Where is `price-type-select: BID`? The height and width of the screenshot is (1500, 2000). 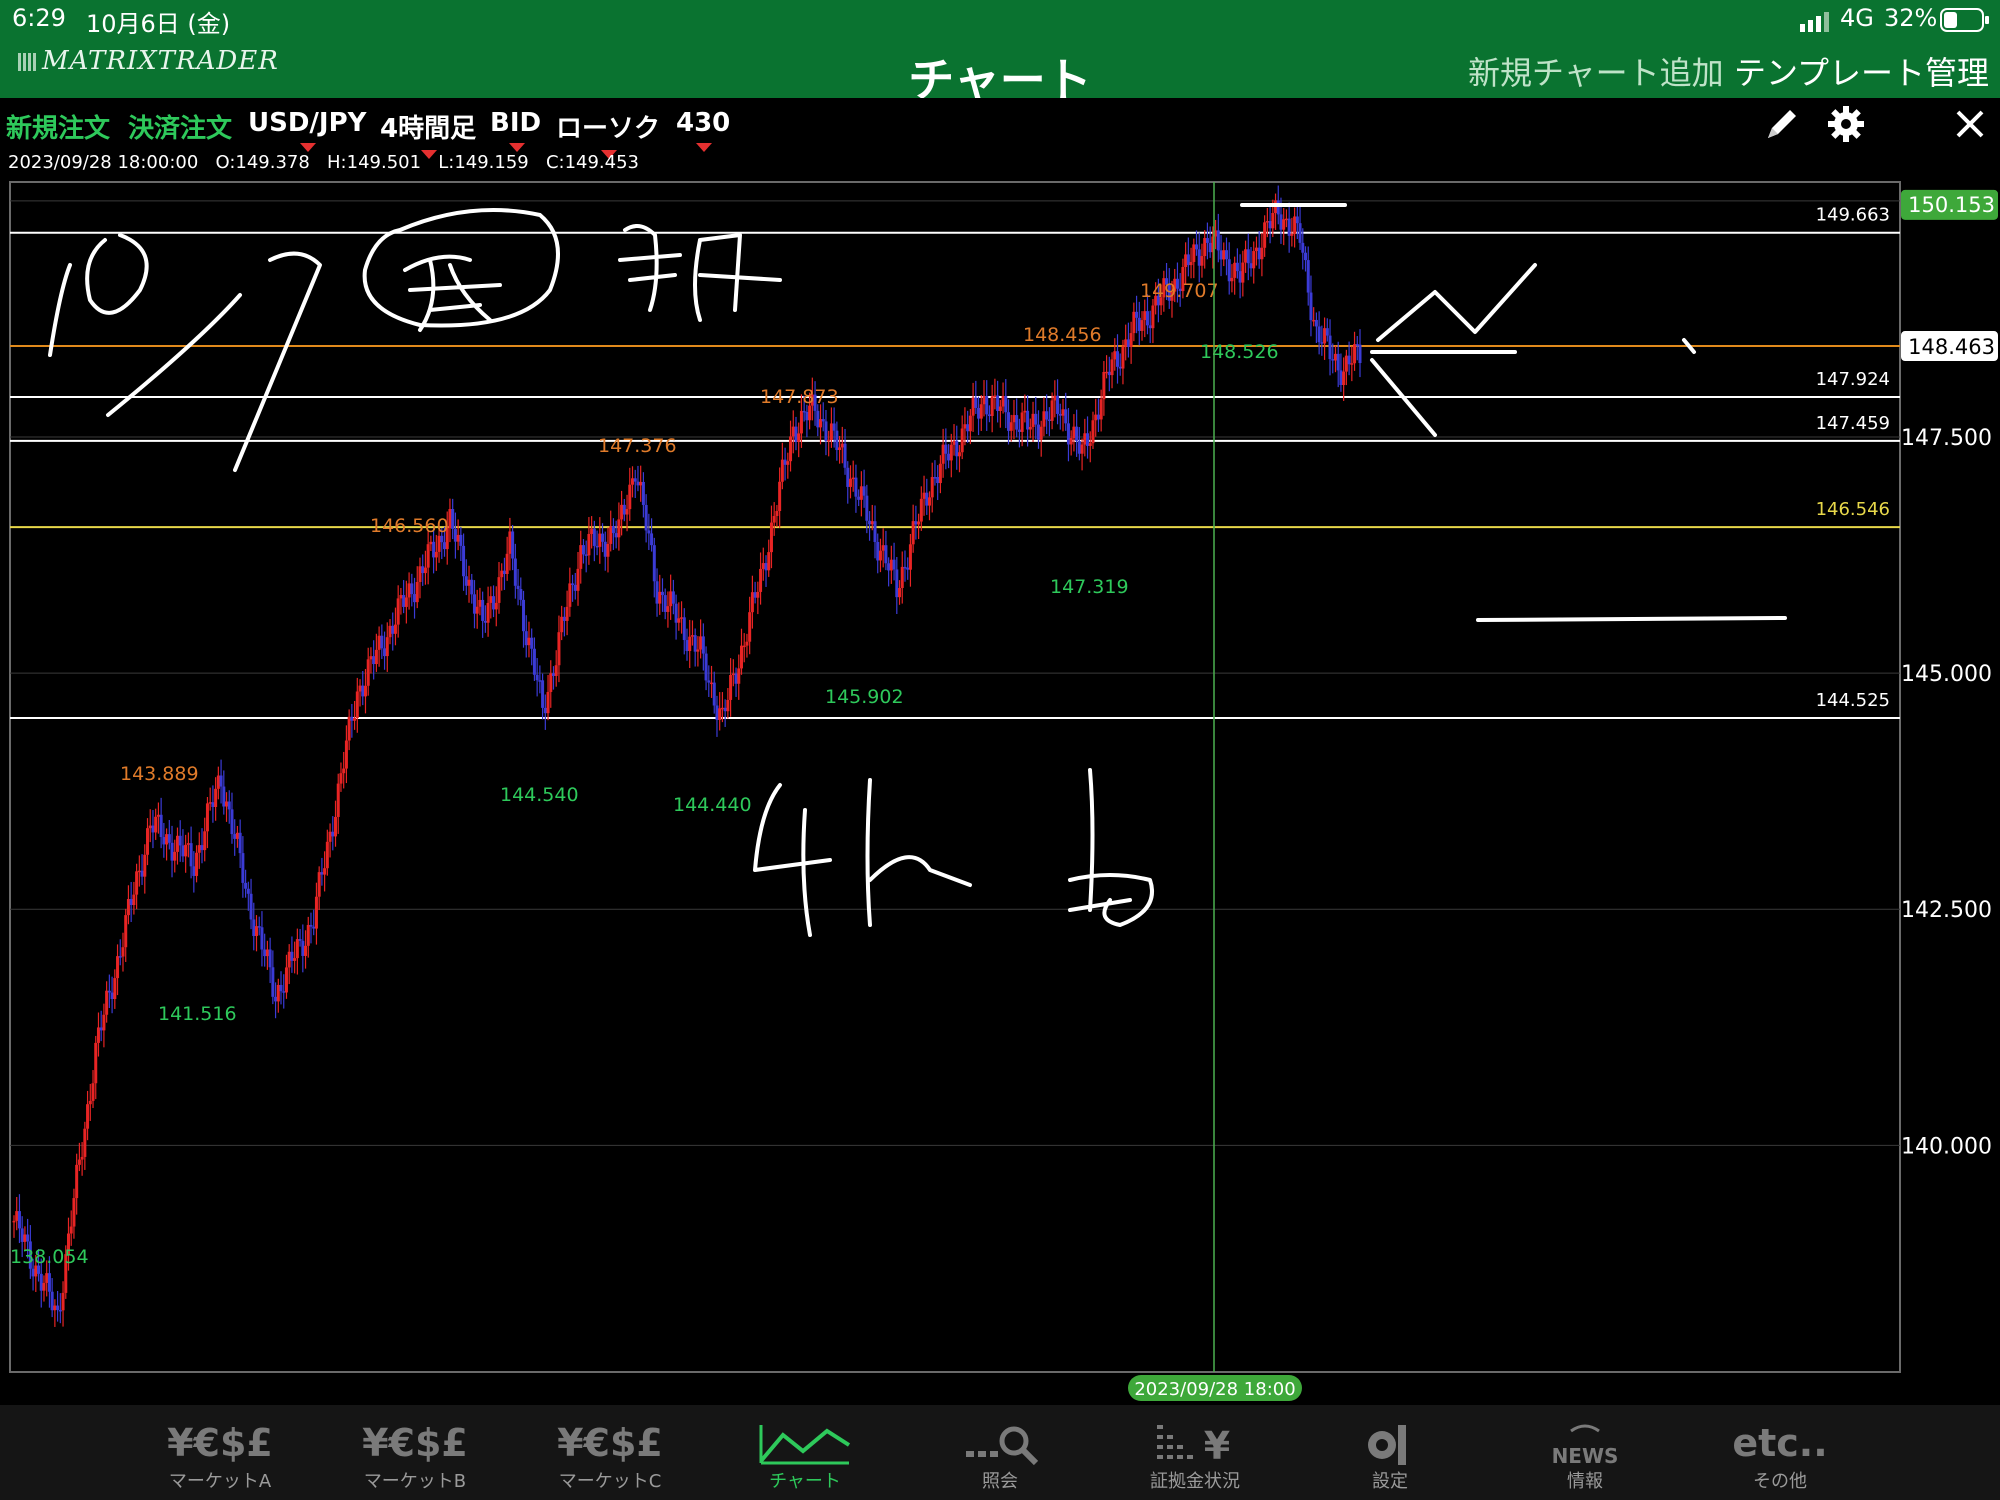
price-type-select: BID is located at coordinates (515, 130).